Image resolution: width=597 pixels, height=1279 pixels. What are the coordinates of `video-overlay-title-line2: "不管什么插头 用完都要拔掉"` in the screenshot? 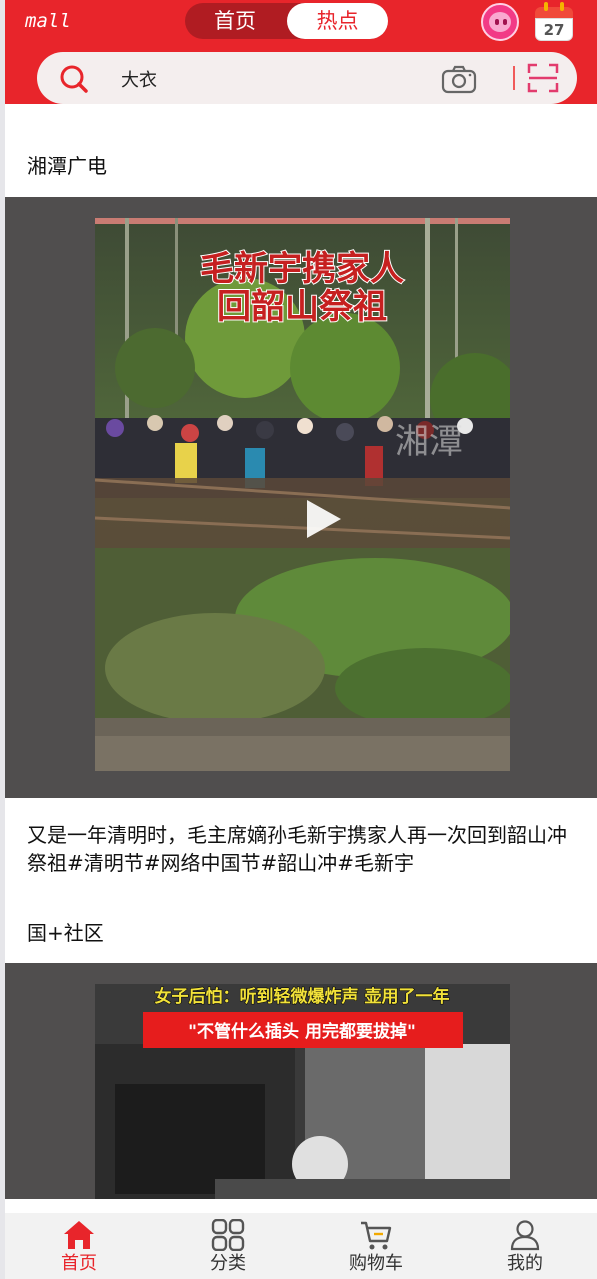 It's located at (302, 1031).